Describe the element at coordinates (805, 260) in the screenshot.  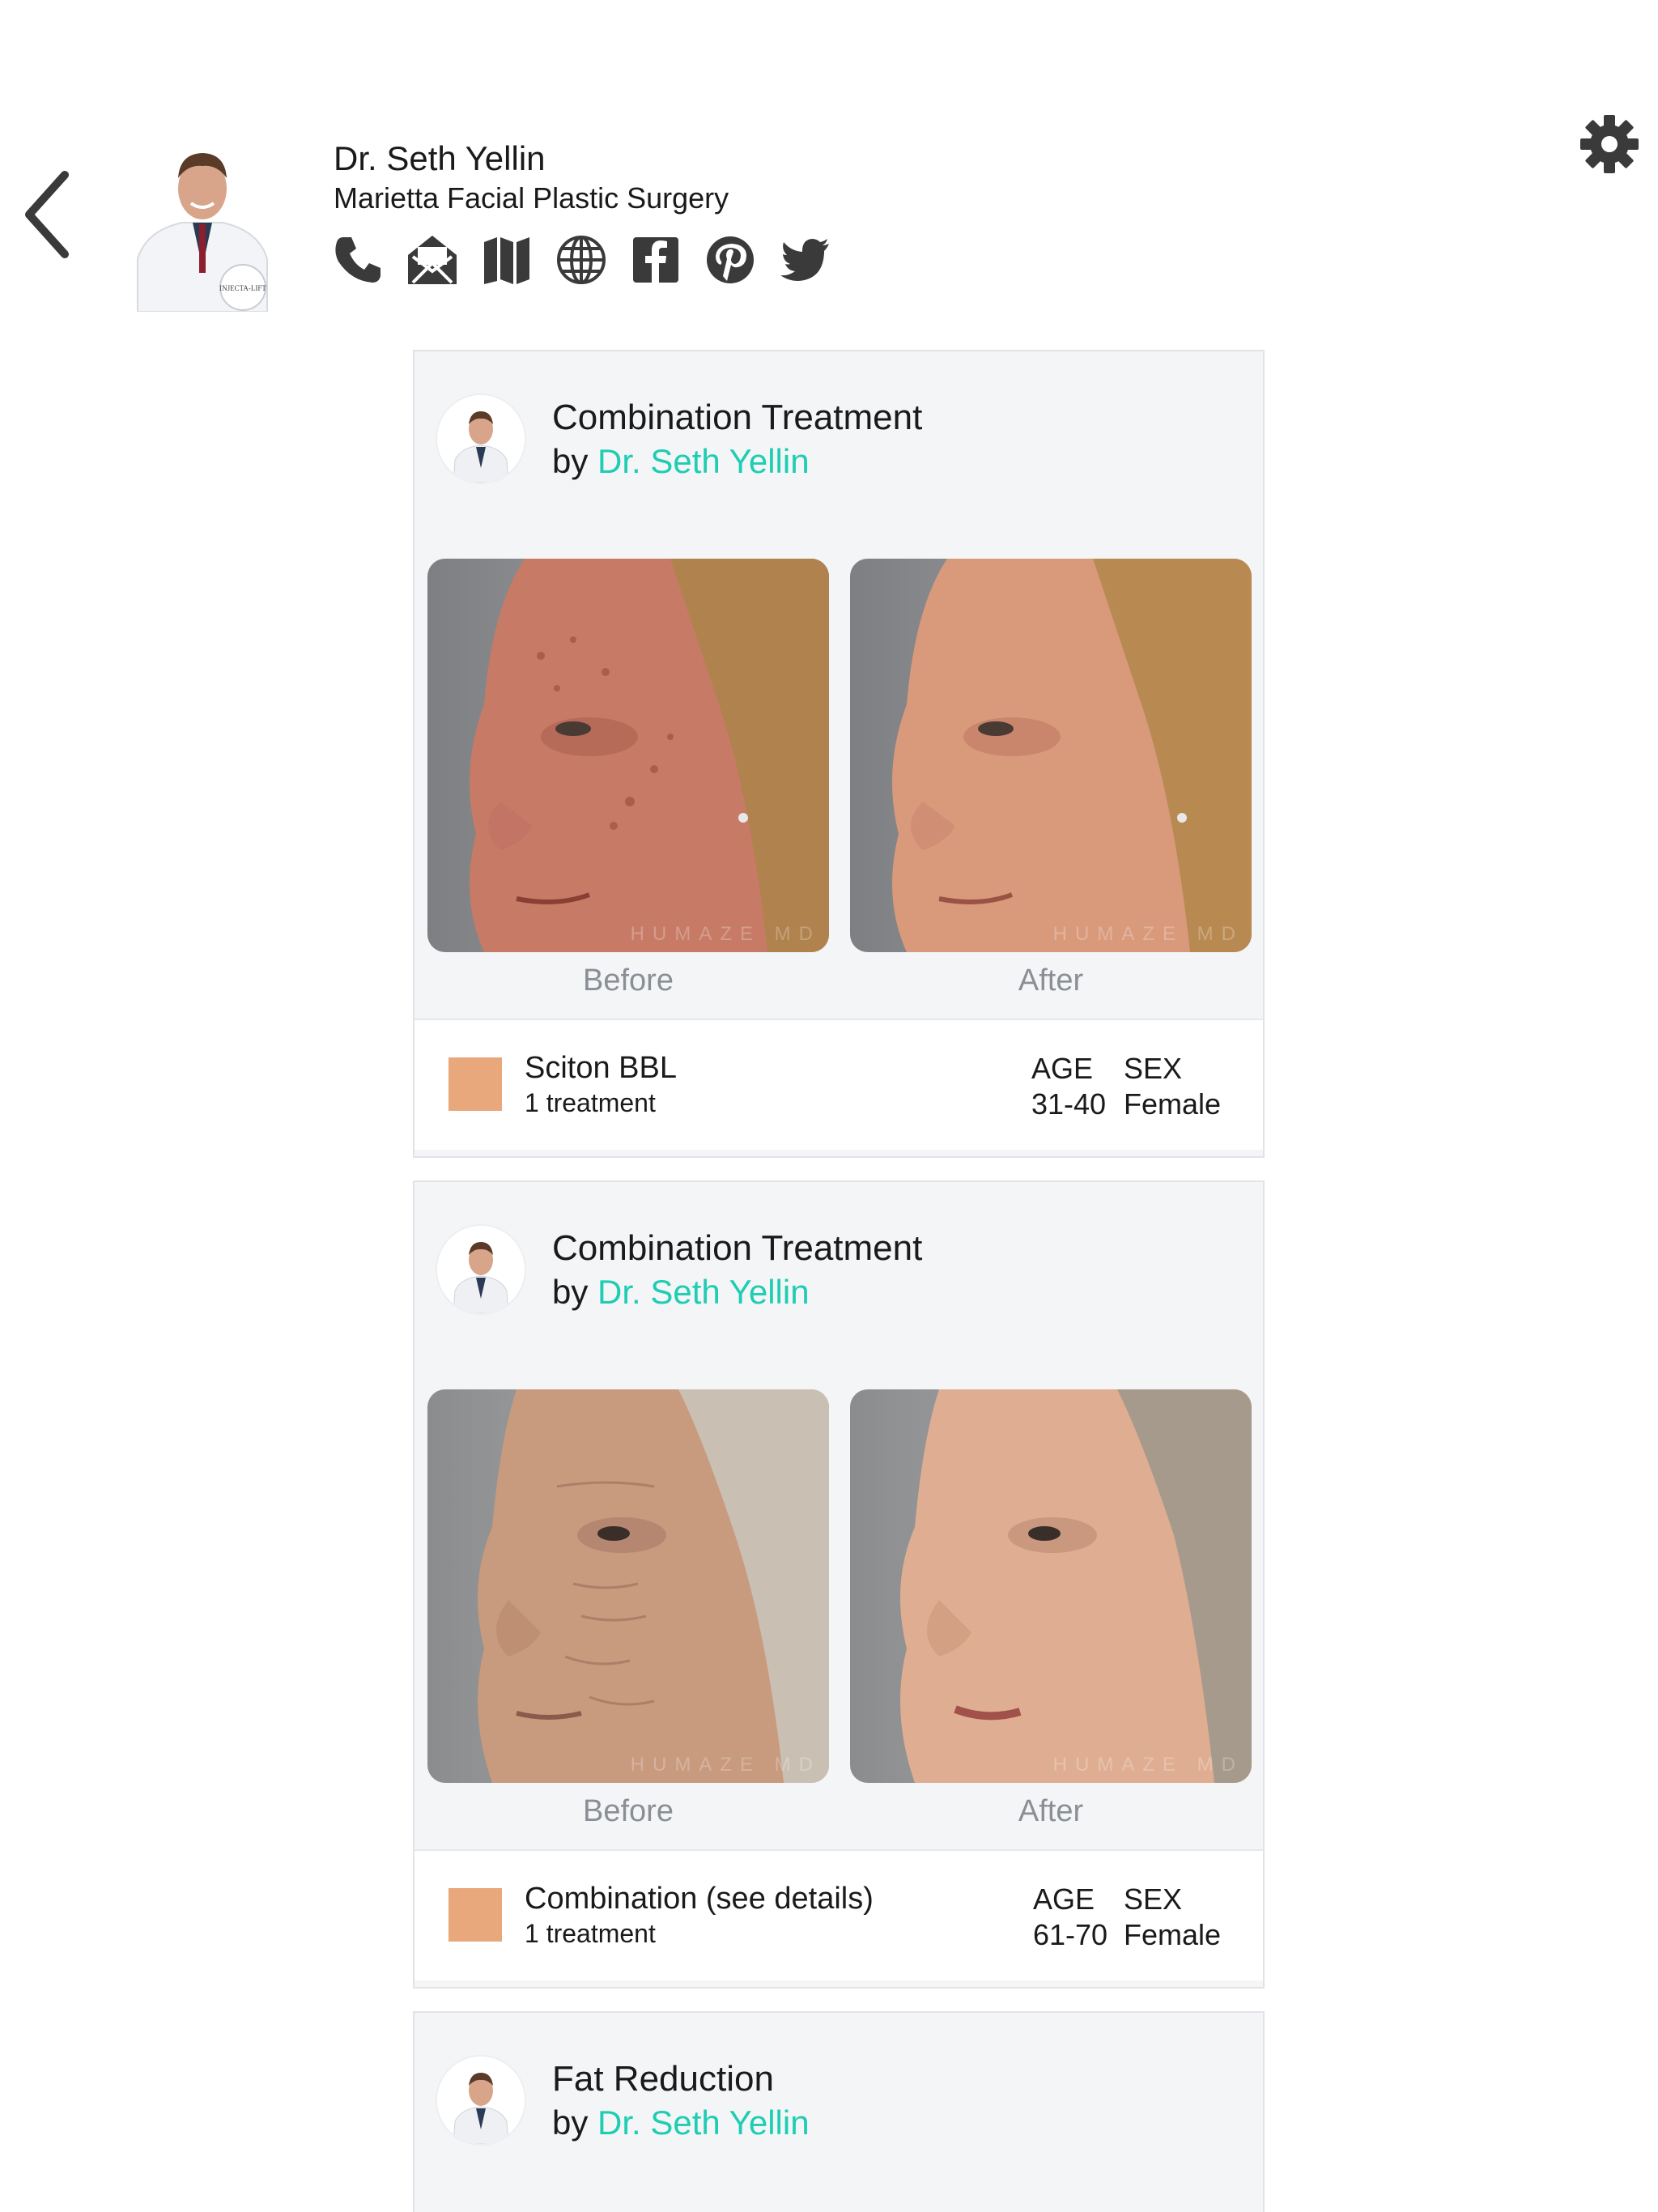
I see `twitter-icon` at that location.